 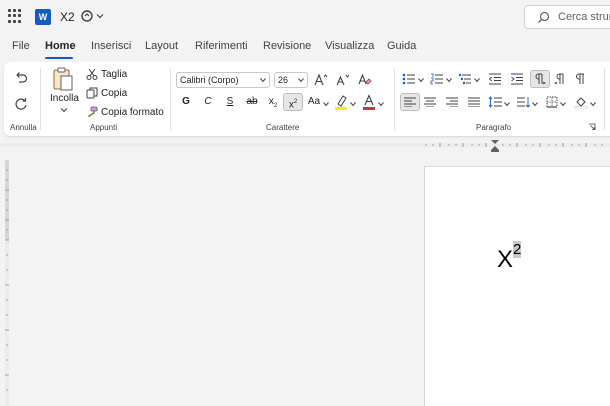 I want to click on underline-button: S, so click(x=230, y=101).